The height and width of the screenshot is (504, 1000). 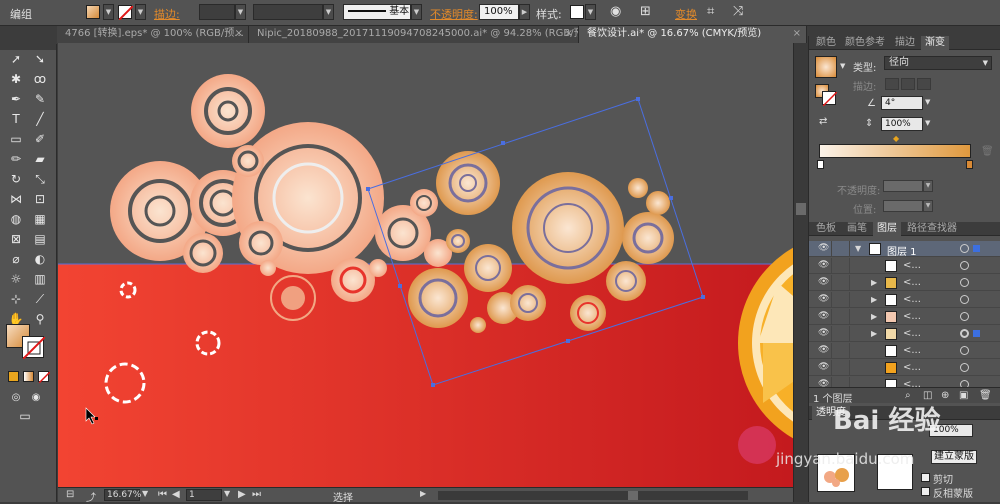 I want to click on paintbrush-tool-icon: ✐, so click(x=40, y=139).